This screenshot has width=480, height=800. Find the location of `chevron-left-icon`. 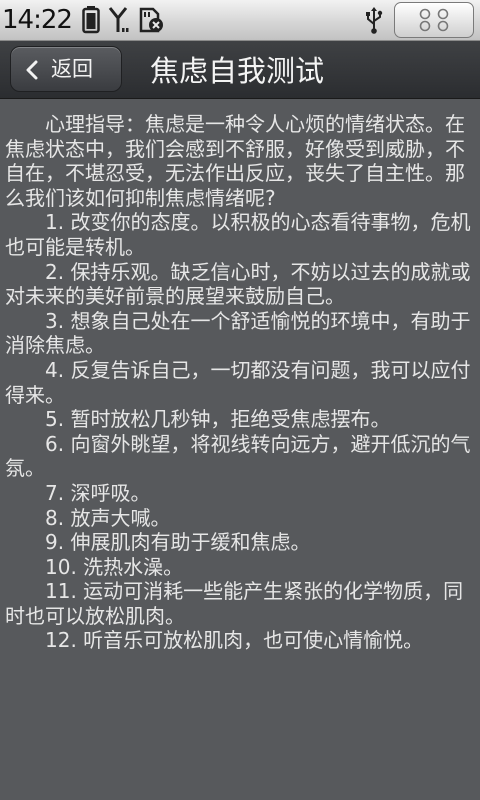

chevron-left-icon is located at coordinates (32, 70).